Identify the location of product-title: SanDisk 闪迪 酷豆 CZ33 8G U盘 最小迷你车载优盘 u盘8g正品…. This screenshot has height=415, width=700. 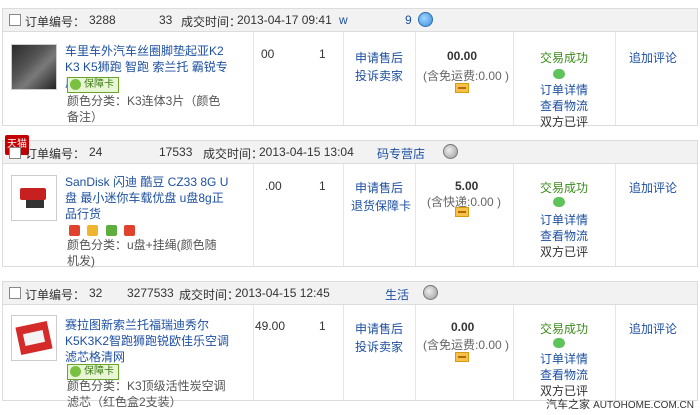
(147, 198).